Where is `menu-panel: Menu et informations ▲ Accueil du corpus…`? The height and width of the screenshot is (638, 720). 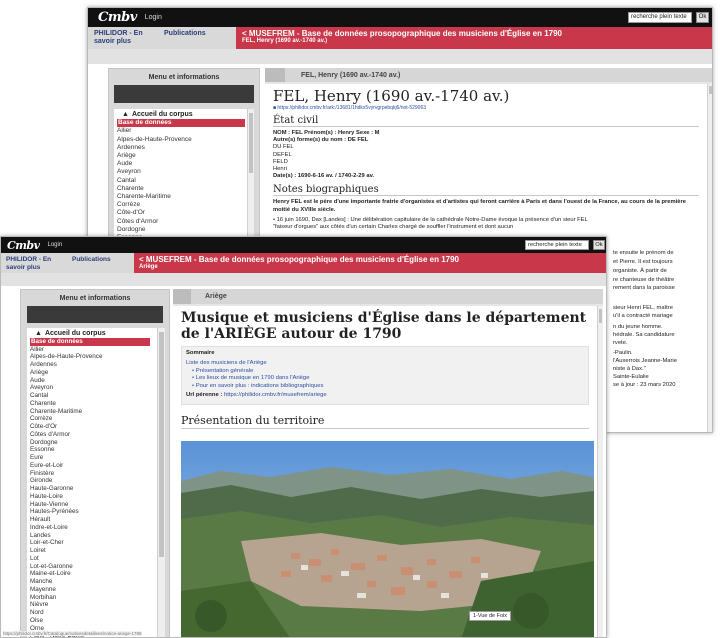
menu-panel: Menu et informations ▲ Accueil du corpus… is located at coordinates (95, 463).